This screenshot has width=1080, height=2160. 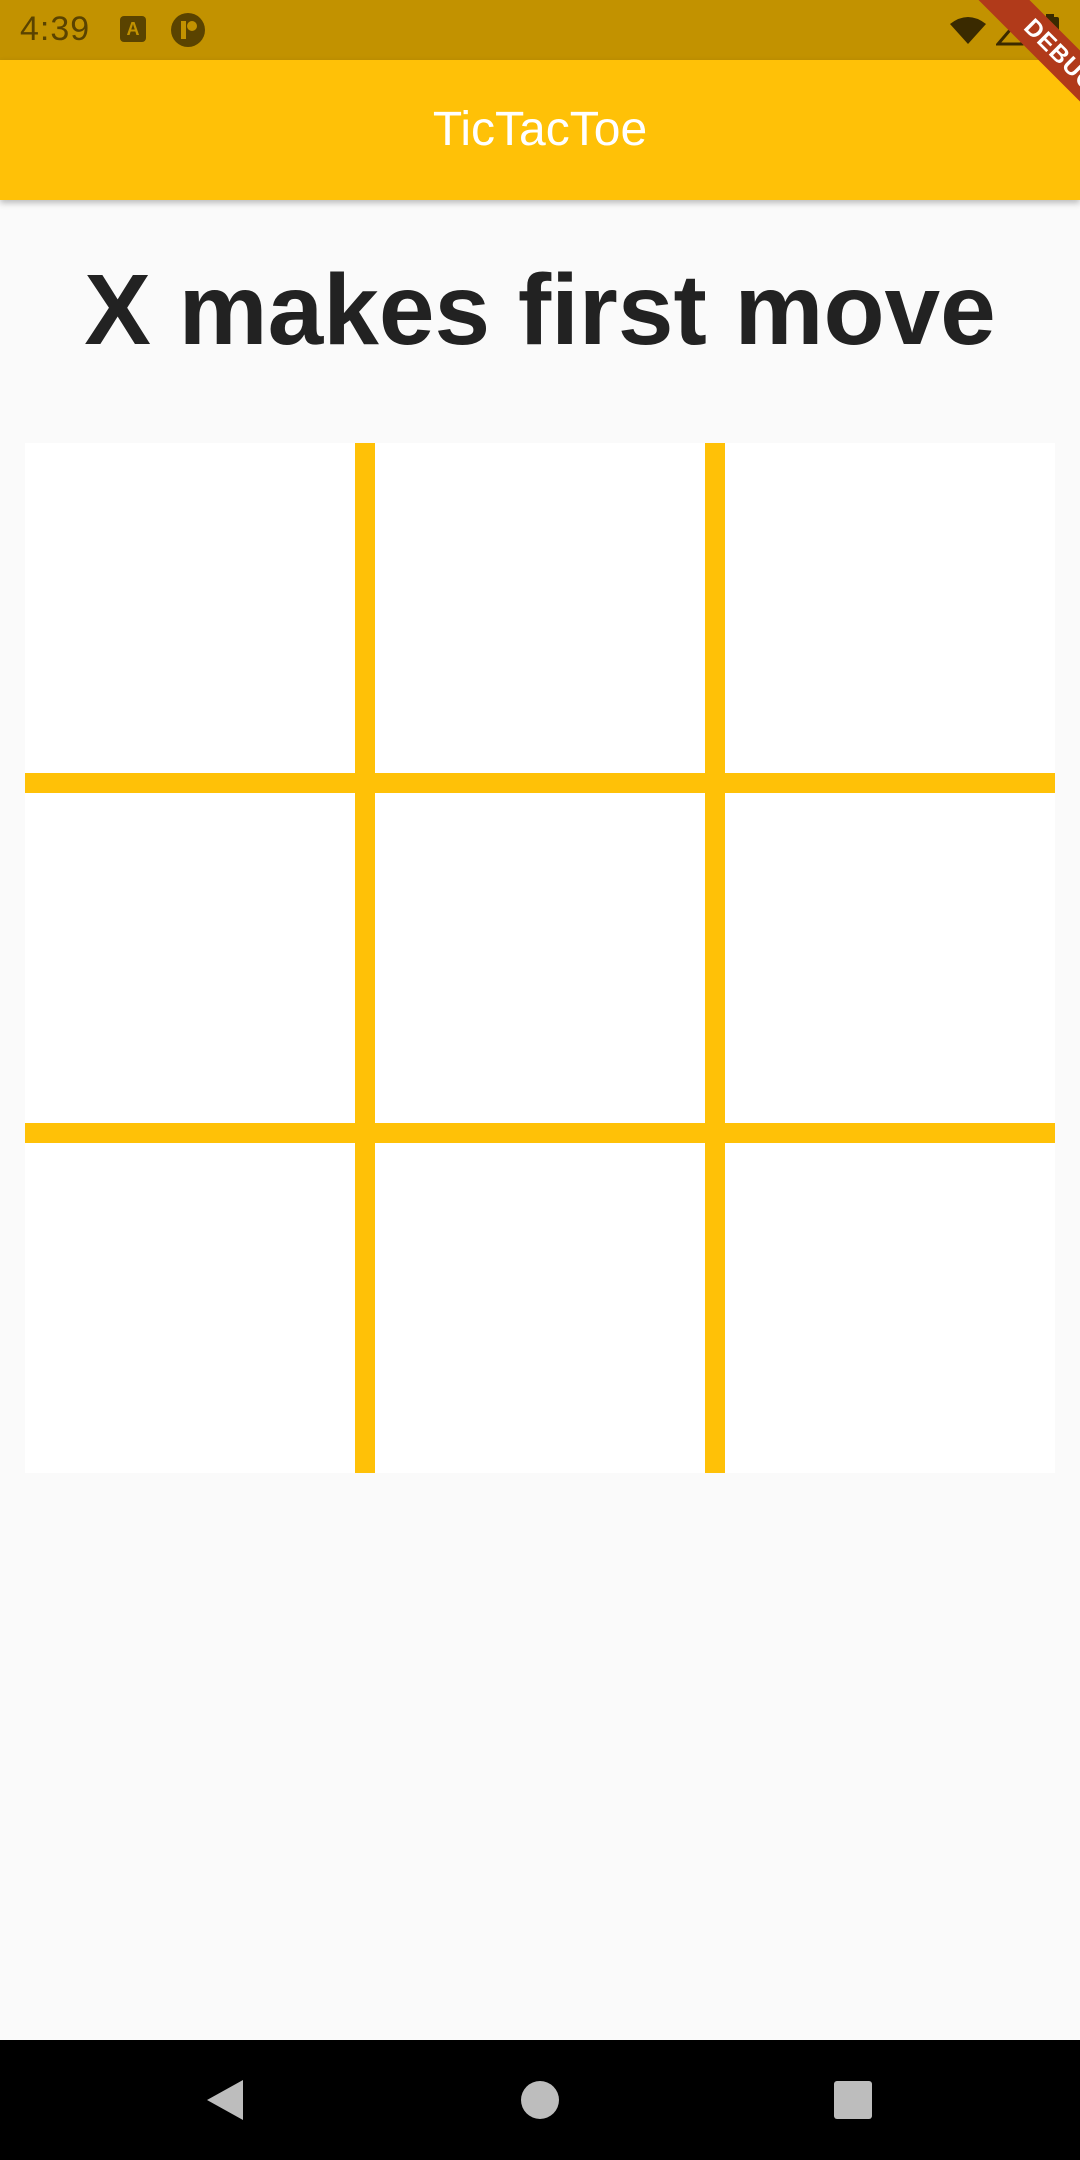 I want to click on navigation-bar, so click(x=540, y=2100).